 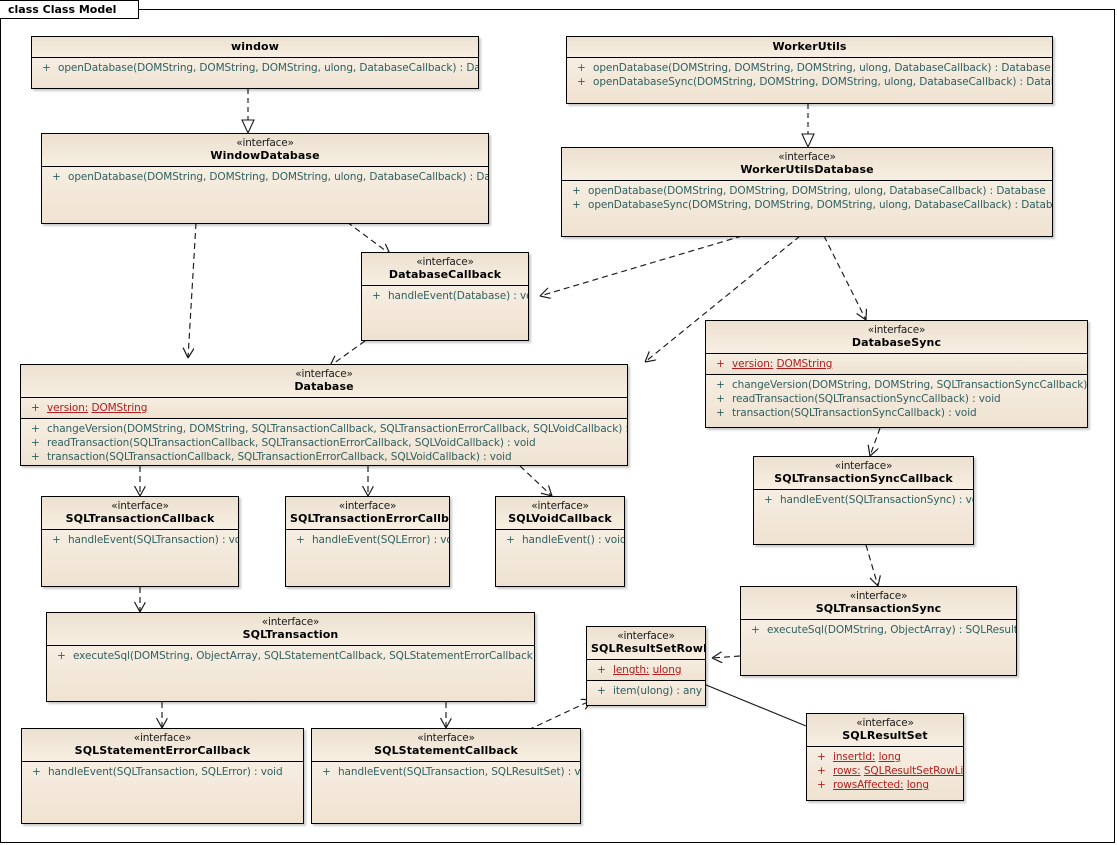 I want to click on class-windowdatabase-stereotype: «interface», so click(x=265, y=143).